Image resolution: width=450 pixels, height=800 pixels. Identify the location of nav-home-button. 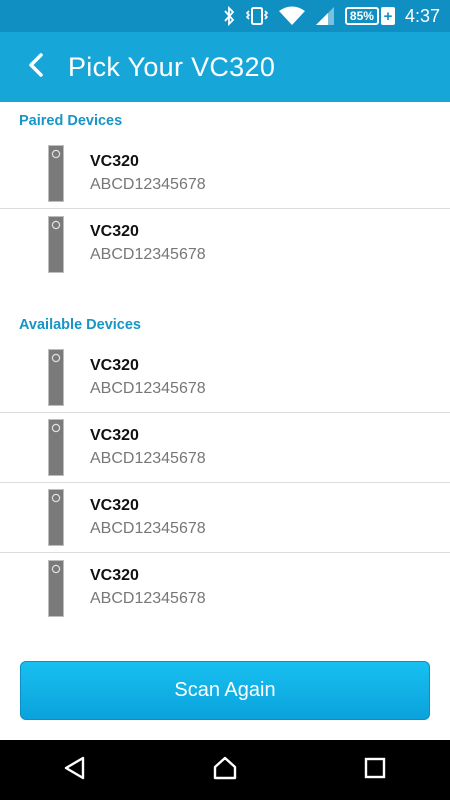
(225, 770).